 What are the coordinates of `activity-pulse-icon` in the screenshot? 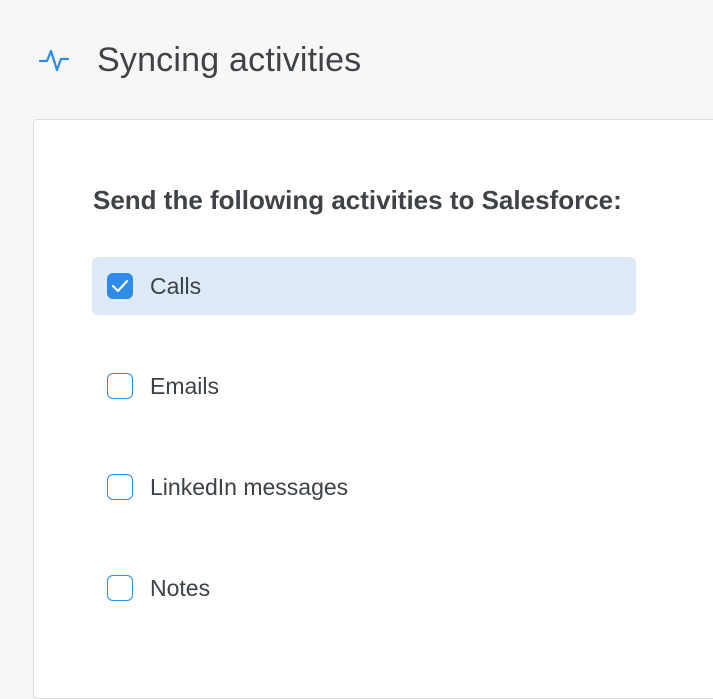 It's located at (54, 60).